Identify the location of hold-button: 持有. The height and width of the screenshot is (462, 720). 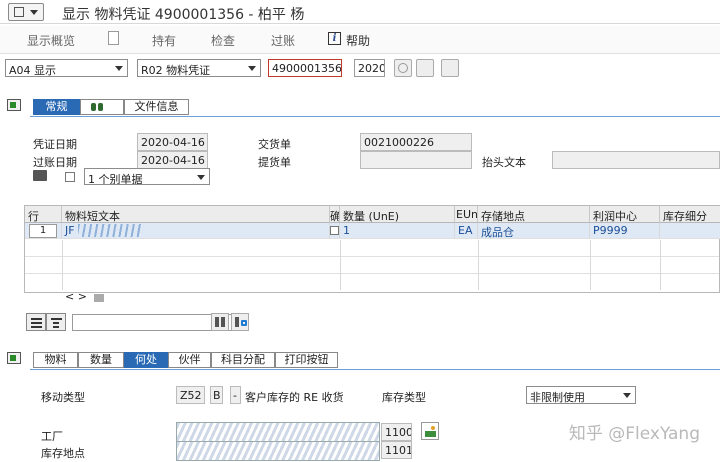
(164, 40).